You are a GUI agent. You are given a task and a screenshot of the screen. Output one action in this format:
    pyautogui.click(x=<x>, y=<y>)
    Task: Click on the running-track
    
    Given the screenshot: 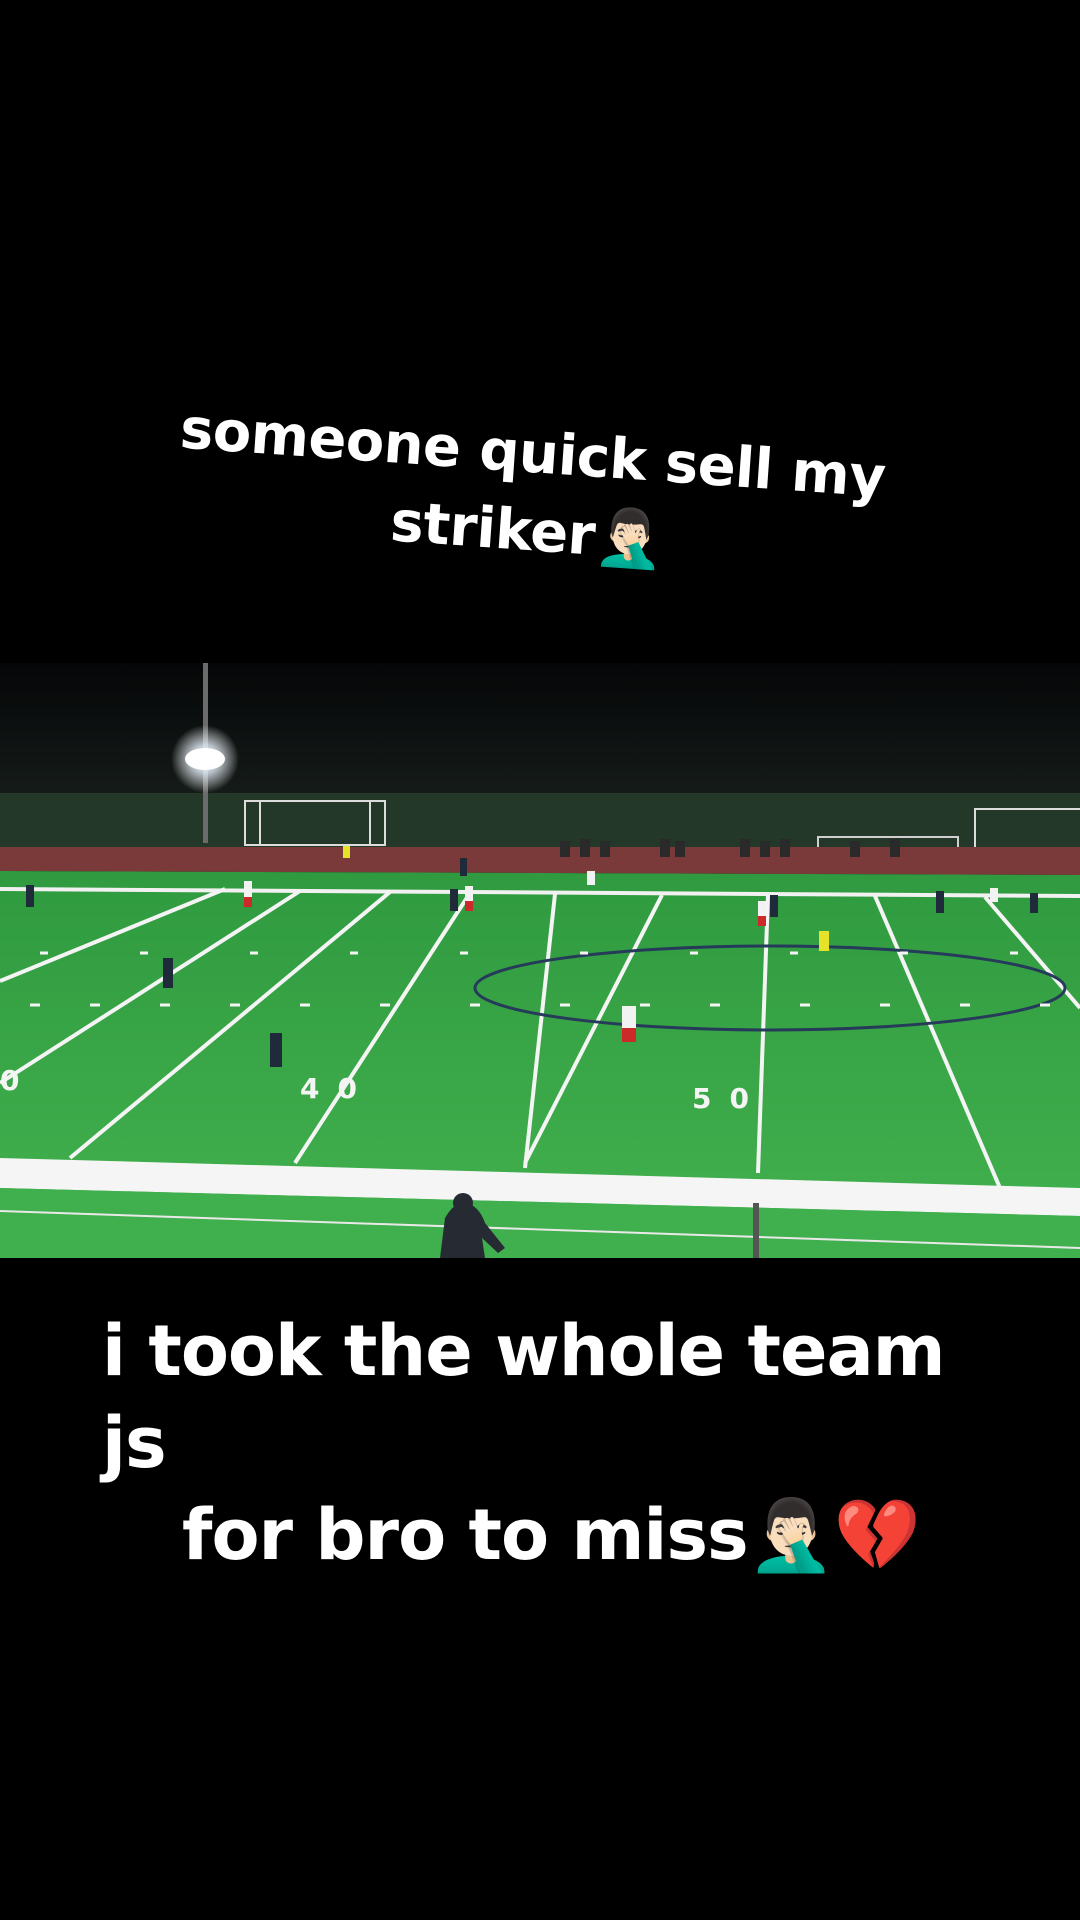 What is the action you would take?
    pyautogui.click(x=540, y=861)
    